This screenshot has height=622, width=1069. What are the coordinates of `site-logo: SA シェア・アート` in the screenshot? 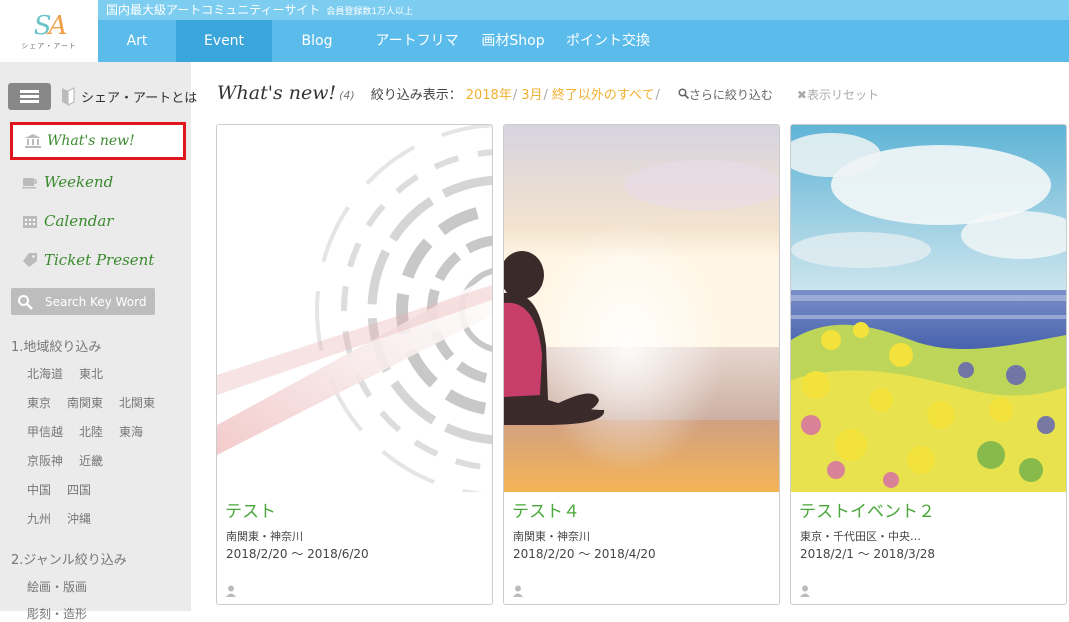 It's located at (49, 31).